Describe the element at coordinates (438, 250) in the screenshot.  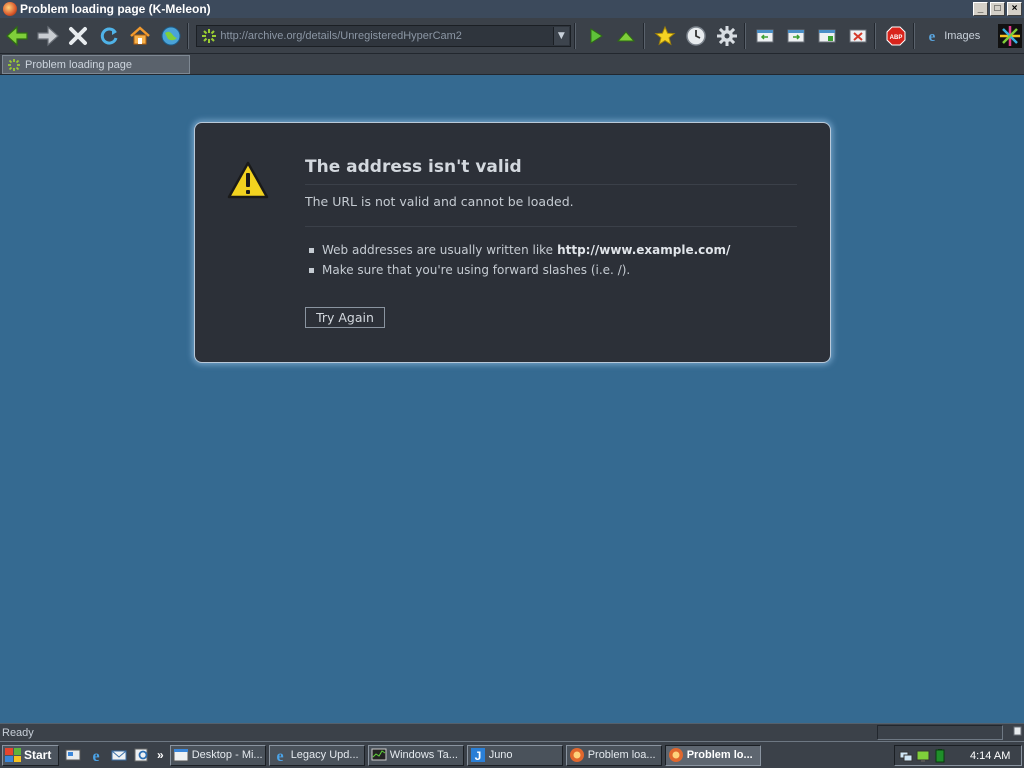
I see `suggestion-text: Web addresses are usually written like` at that location.